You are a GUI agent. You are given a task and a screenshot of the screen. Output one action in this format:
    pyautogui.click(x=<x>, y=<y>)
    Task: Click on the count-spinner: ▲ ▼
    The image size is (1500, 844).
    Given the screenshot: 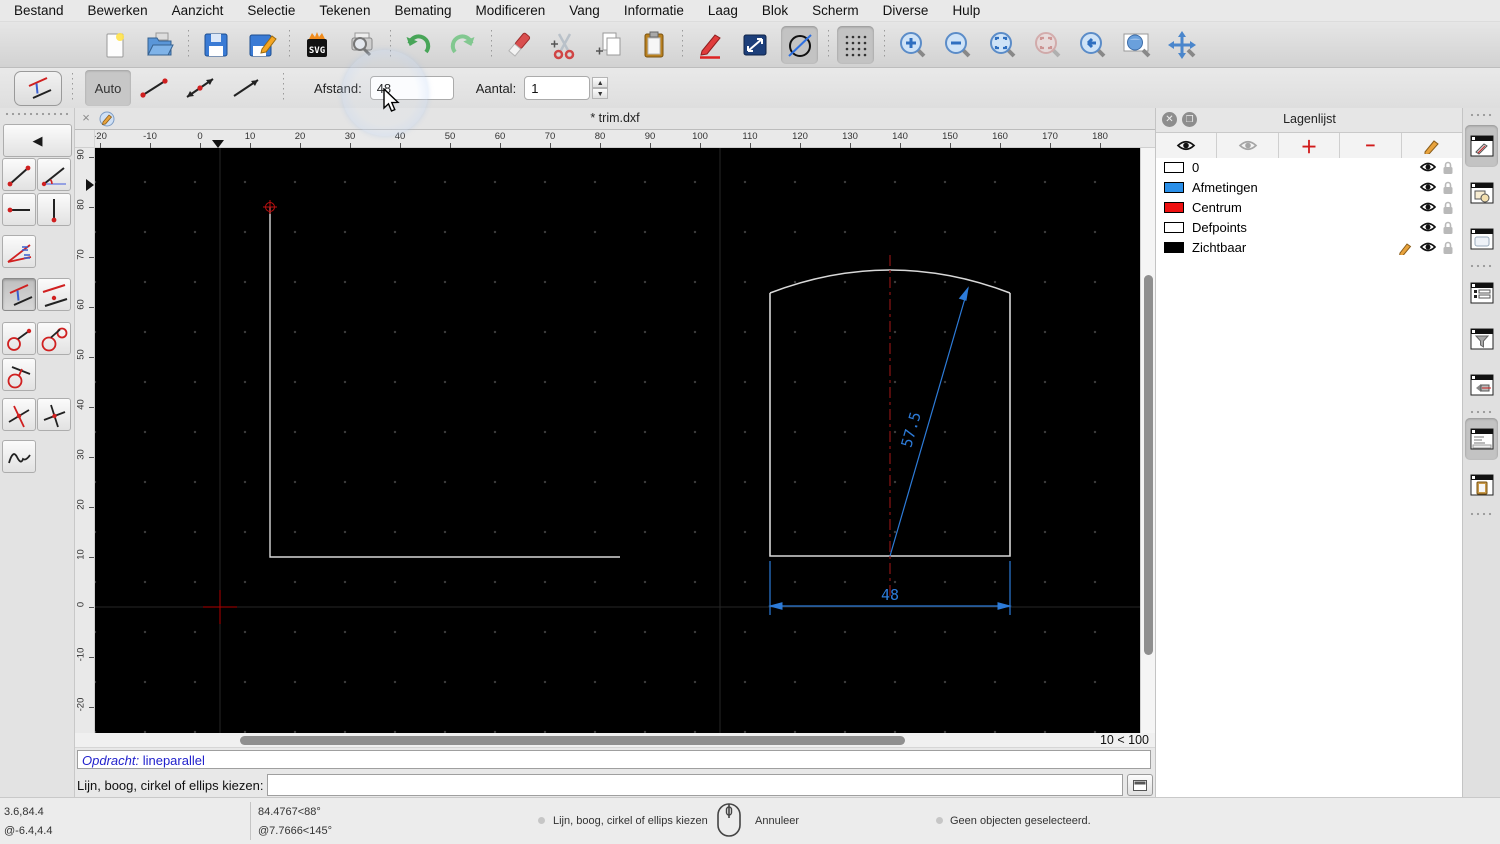 What is the action you would take?
    pyautogui.click(x=600, y=88)
    